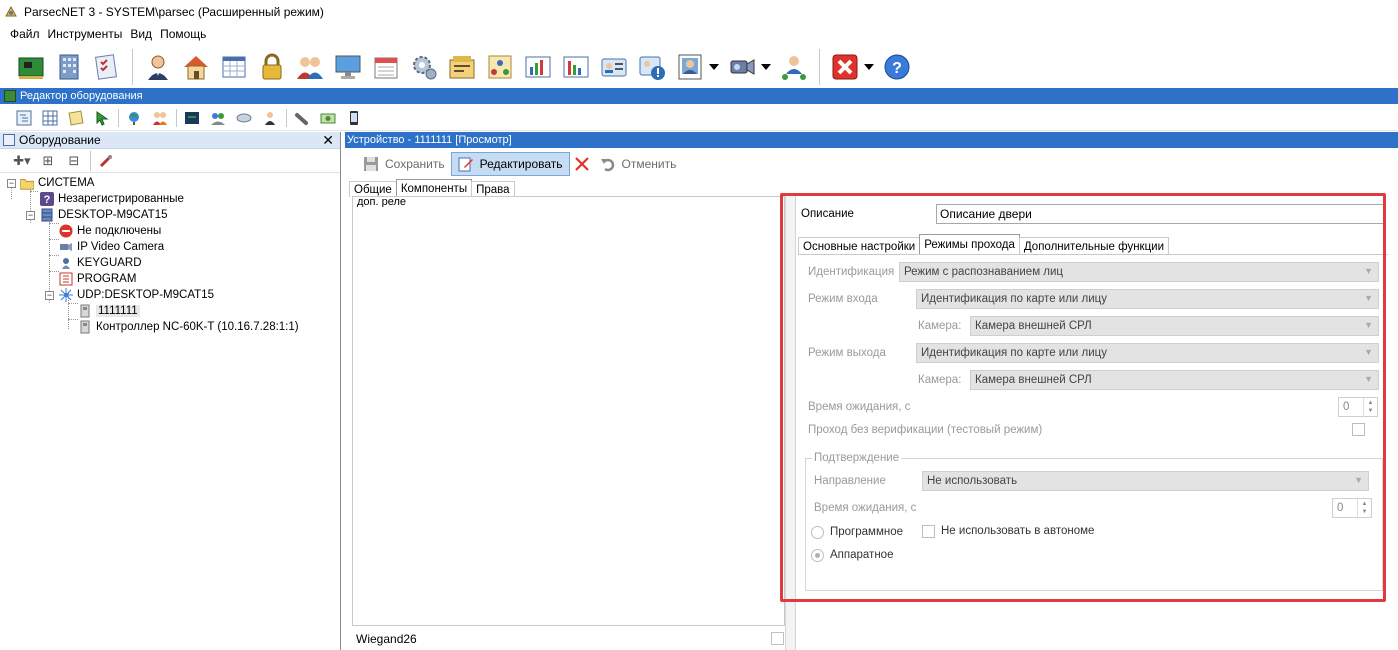 Image resolution: width=1398 pixels, height=650 pixels. Describe the element at coordinates (50, 118) in the screenshot. I see `grid-view-icon` at that location.